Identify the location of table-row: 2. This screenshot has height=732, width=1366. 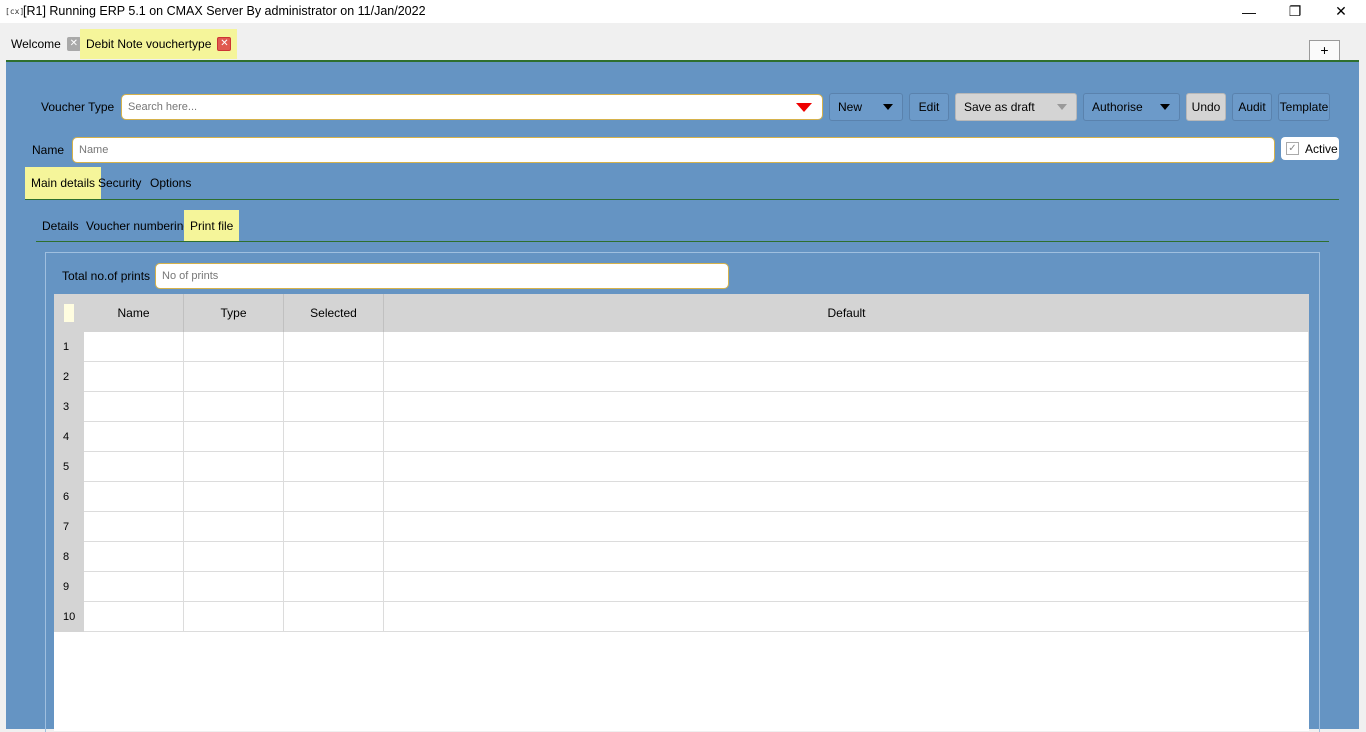
(681, 377).